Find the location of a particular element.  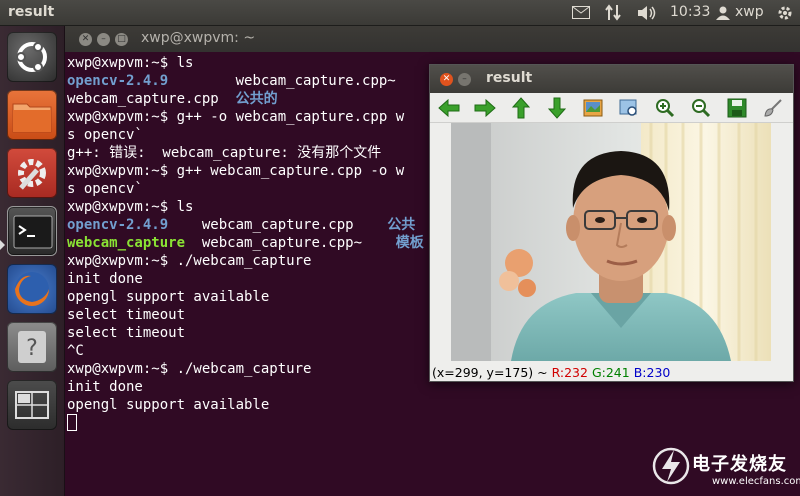

save-image-icon is located at coordinates (593, 108).